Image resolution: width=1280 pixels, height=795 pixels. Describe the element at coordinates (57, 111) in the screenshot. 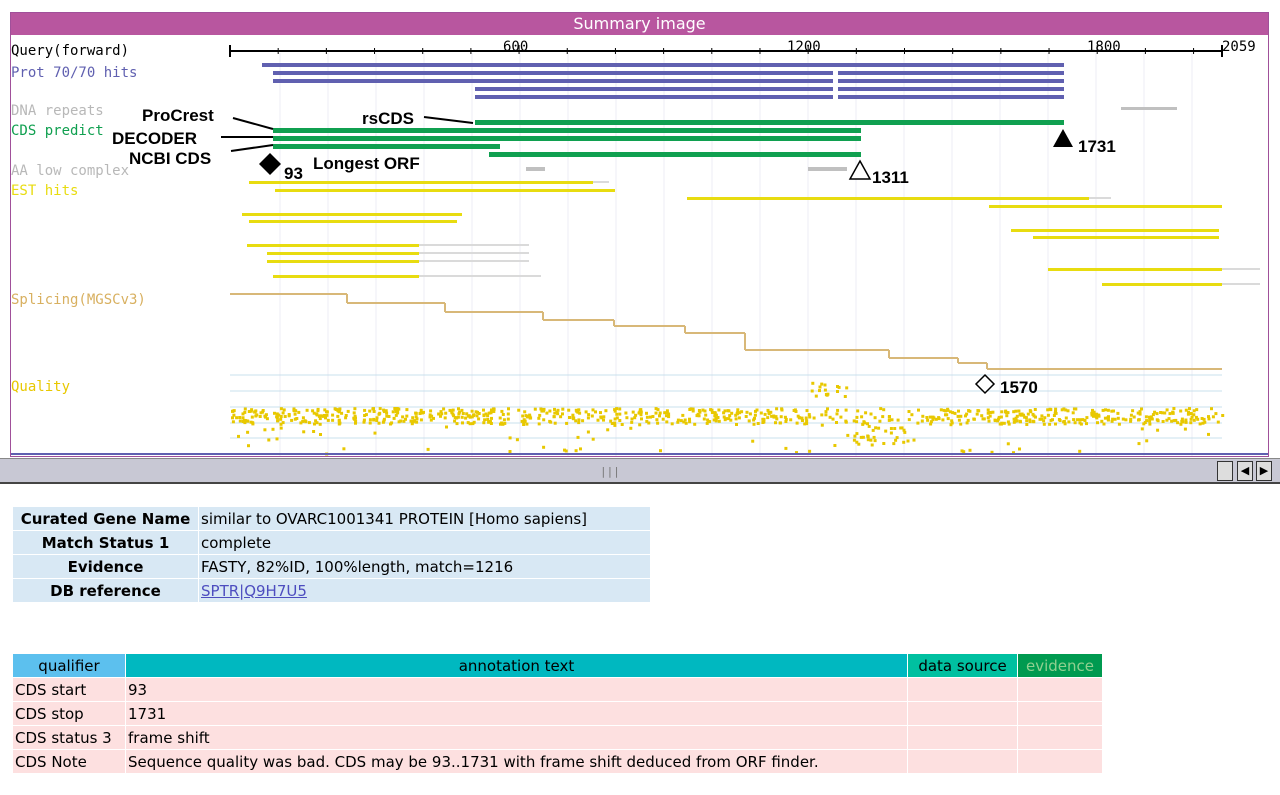

I see `track-label-dna-repeats: DNA repeats` at that location.